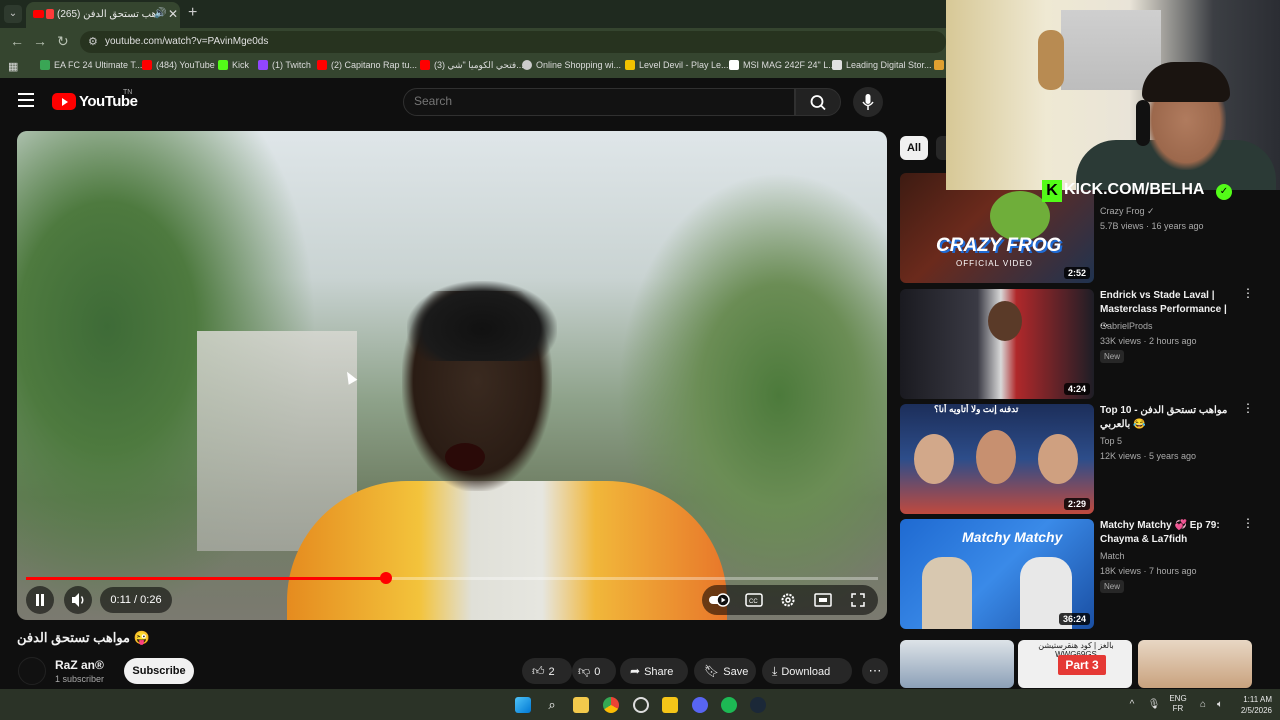 The width and height of the screenshot is (1280, 720). I want to click on video-title: Top 10 - مواهب تستحق الدفن 😂 بالعربي, so click(1168, 418).